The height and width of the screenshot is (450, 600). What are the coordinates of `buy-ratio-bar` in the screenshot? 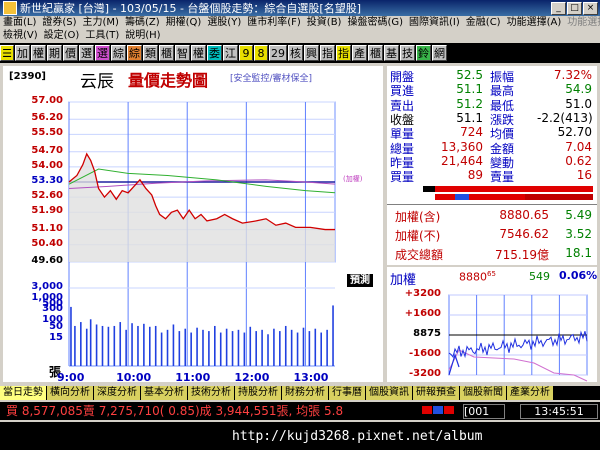 It's located at (480, 197).